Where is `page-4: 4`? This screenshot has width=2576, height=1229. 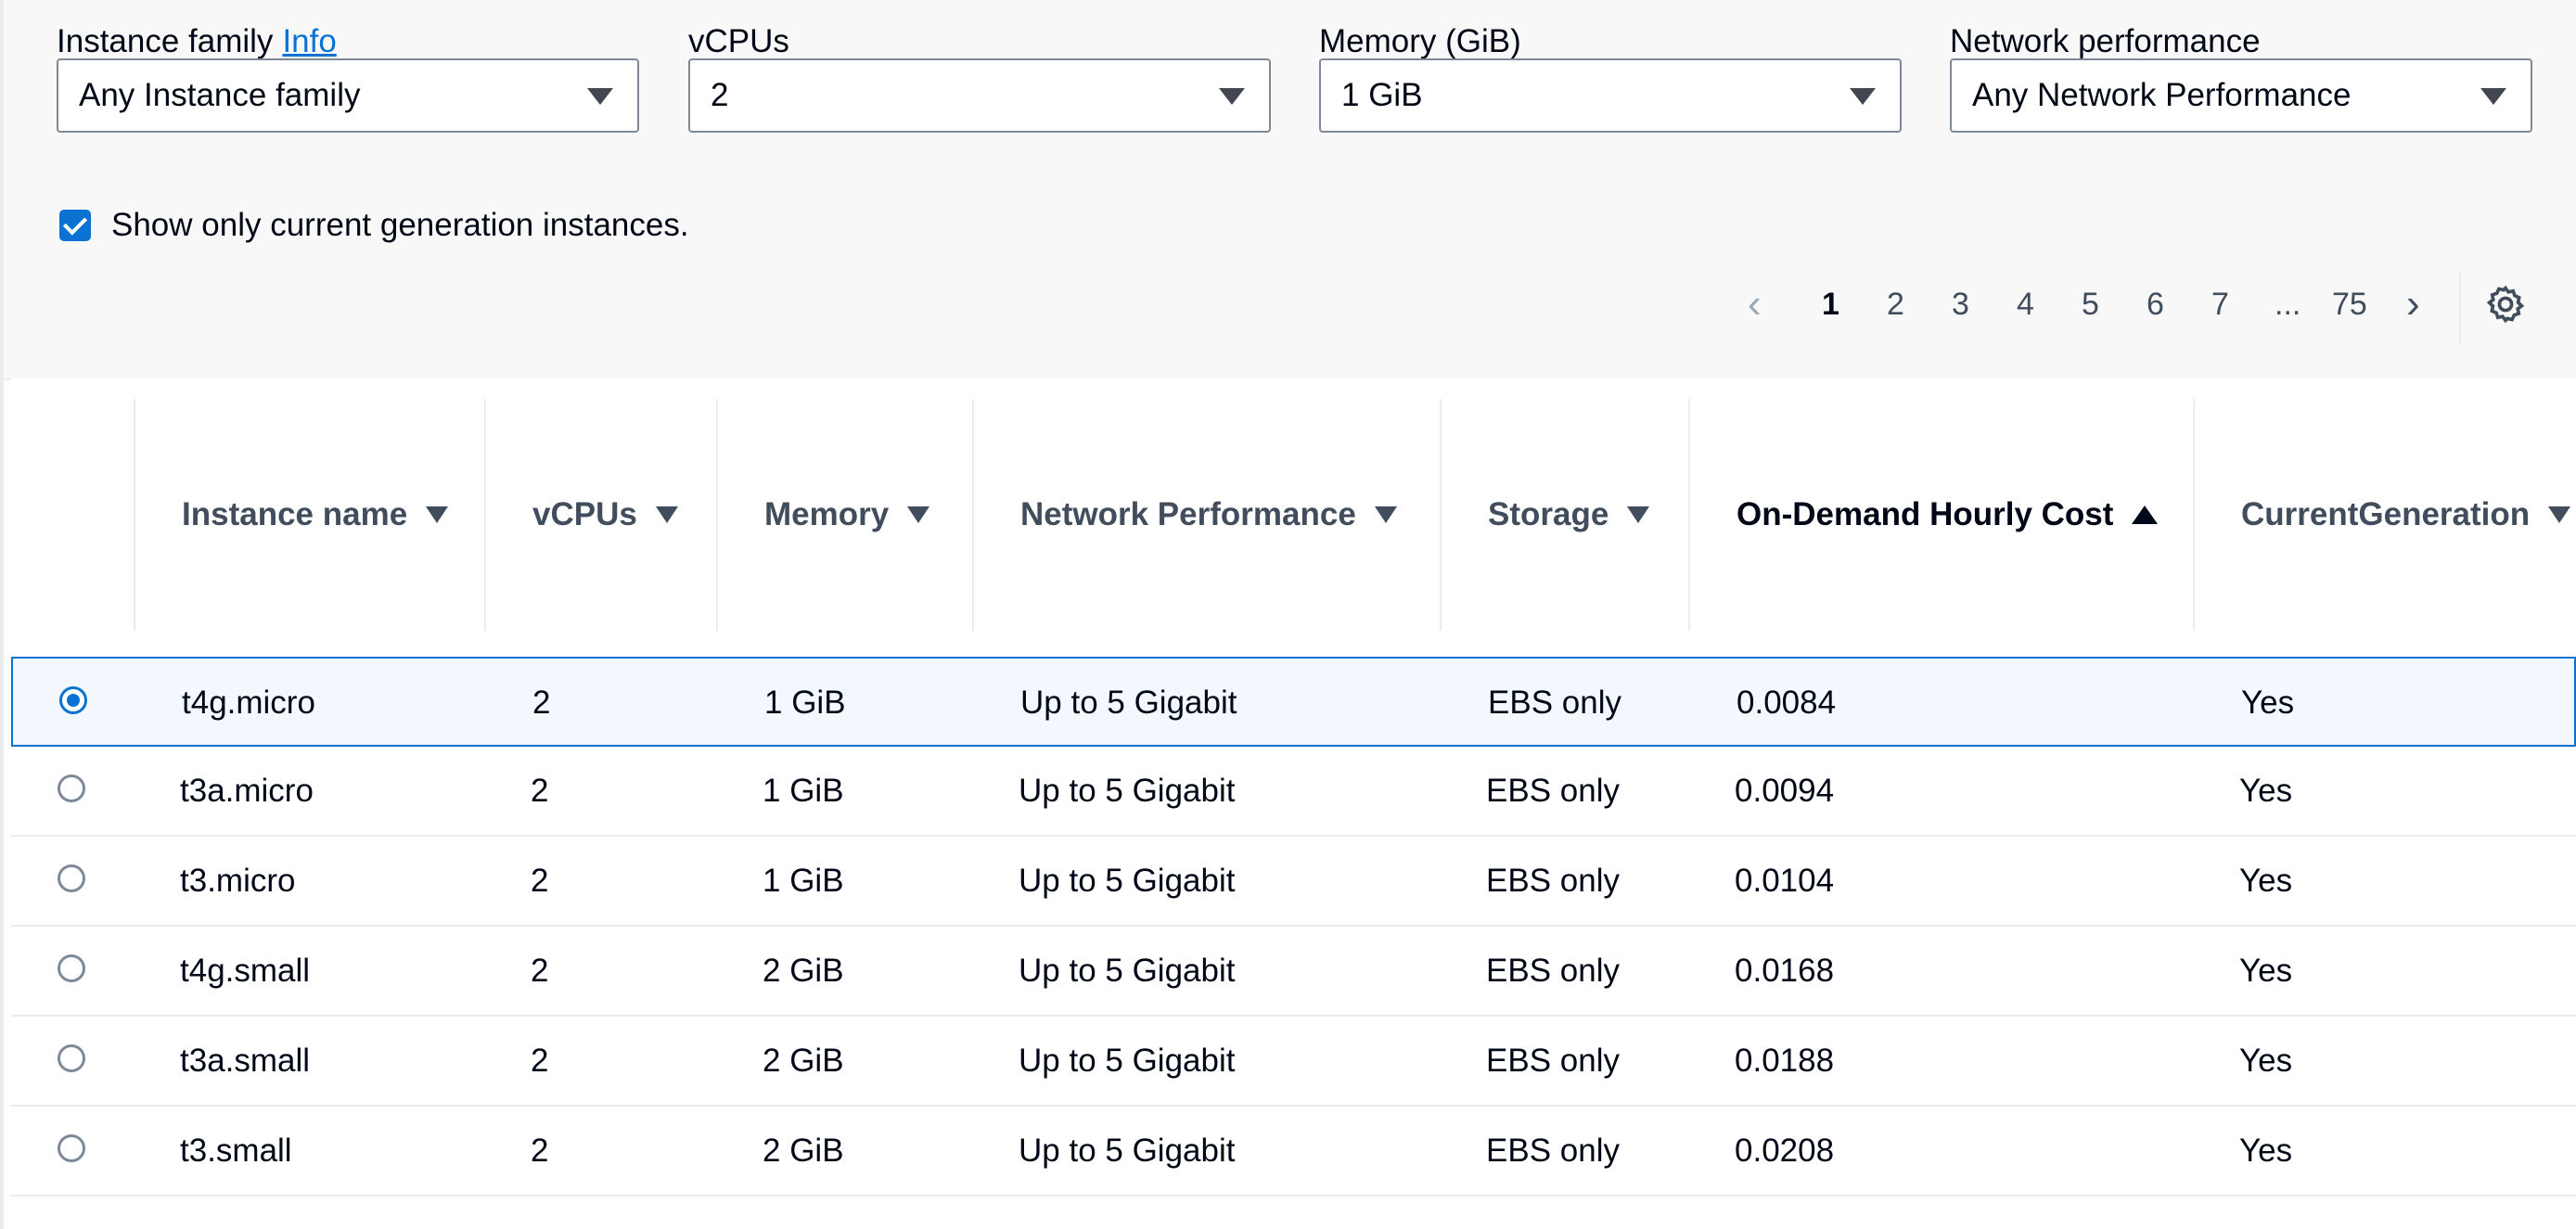 page-4: 4 is located at coordinates (2025, 304).